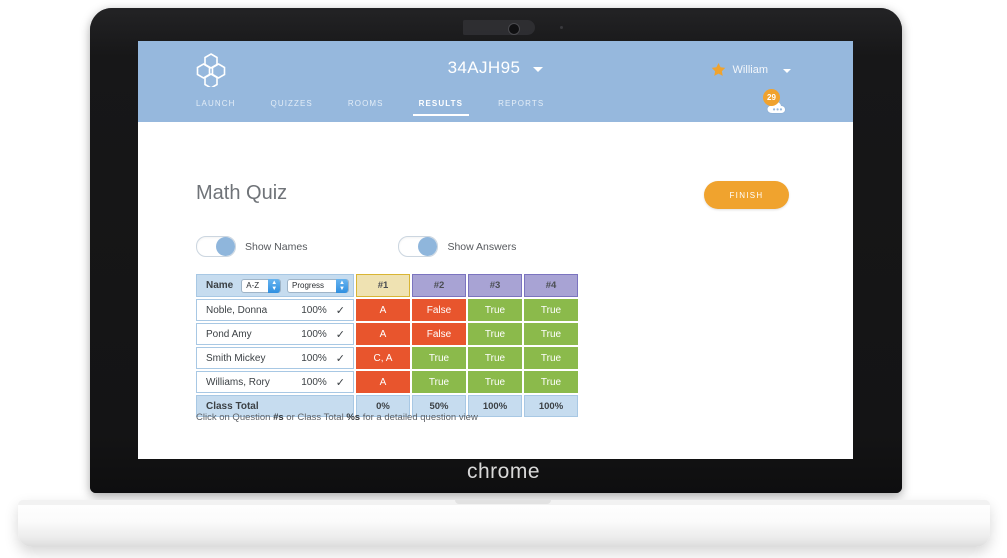  I want to click on star-icon, so click(718, 69).